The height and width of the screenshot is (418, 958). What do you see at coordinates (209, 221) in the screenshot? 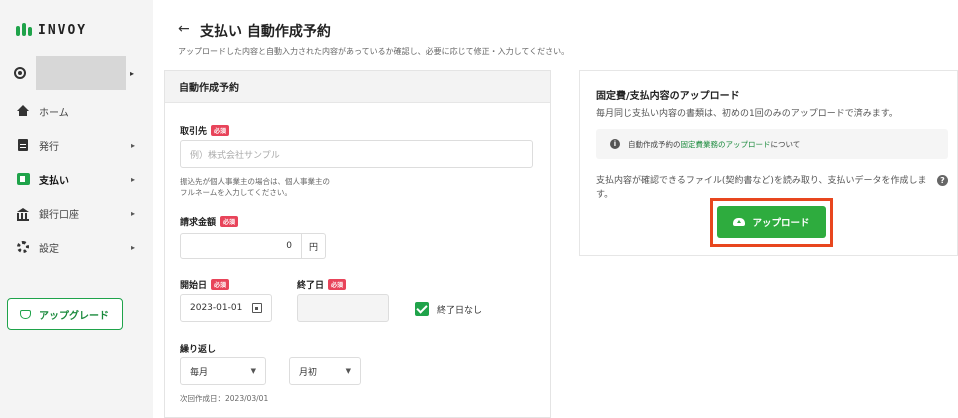
I see `amount-label: 請求金額 必須` at bounding box center [209, 221].